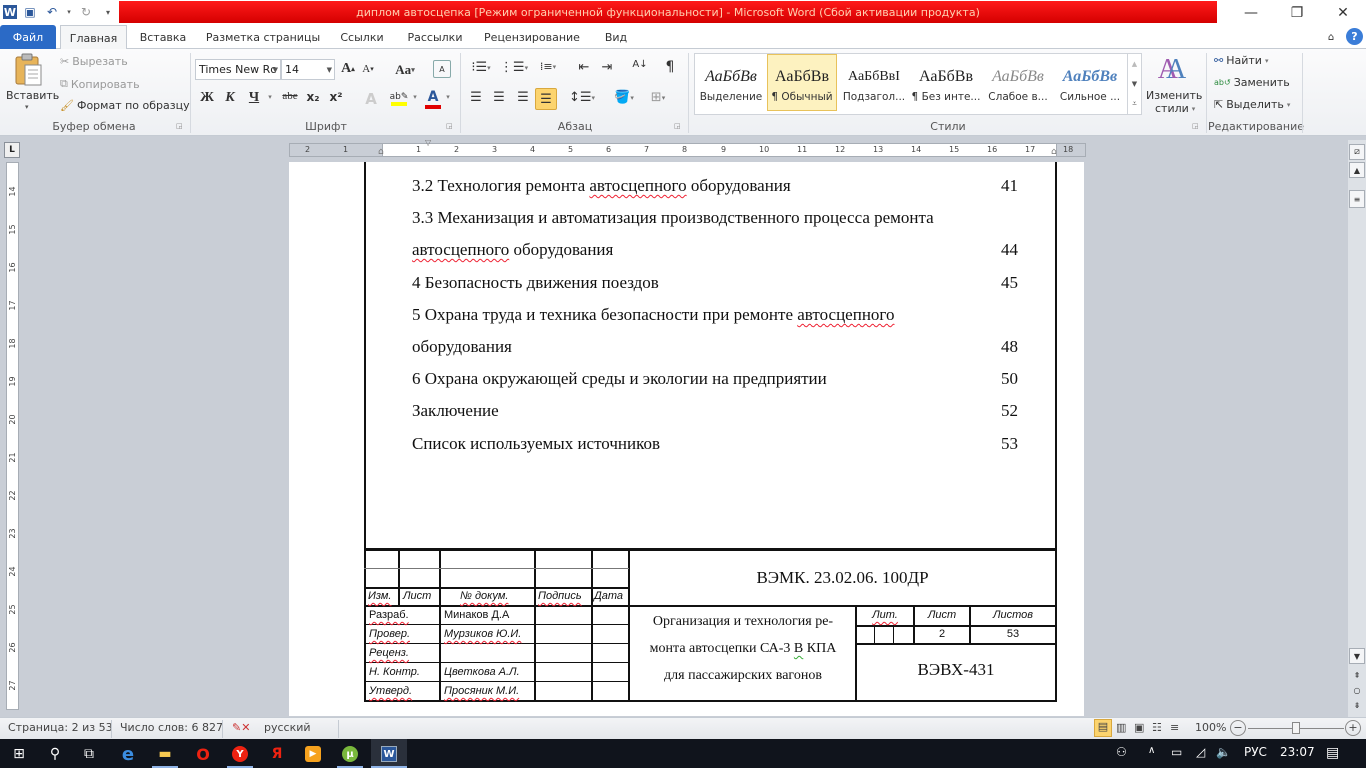 The width and height of the screenshot is (1366, 768). What do you see at coordinates (52, 12) in the screenshot?
I see `undo-icon: ↶` at bounding box center [52, 12].